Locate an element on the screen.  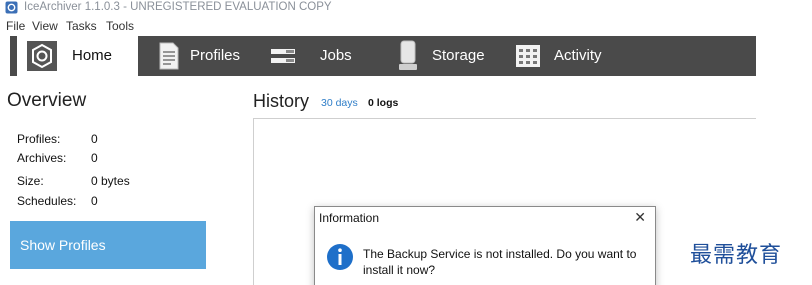
storage-drive-icon is located at coordinates (408, 55).